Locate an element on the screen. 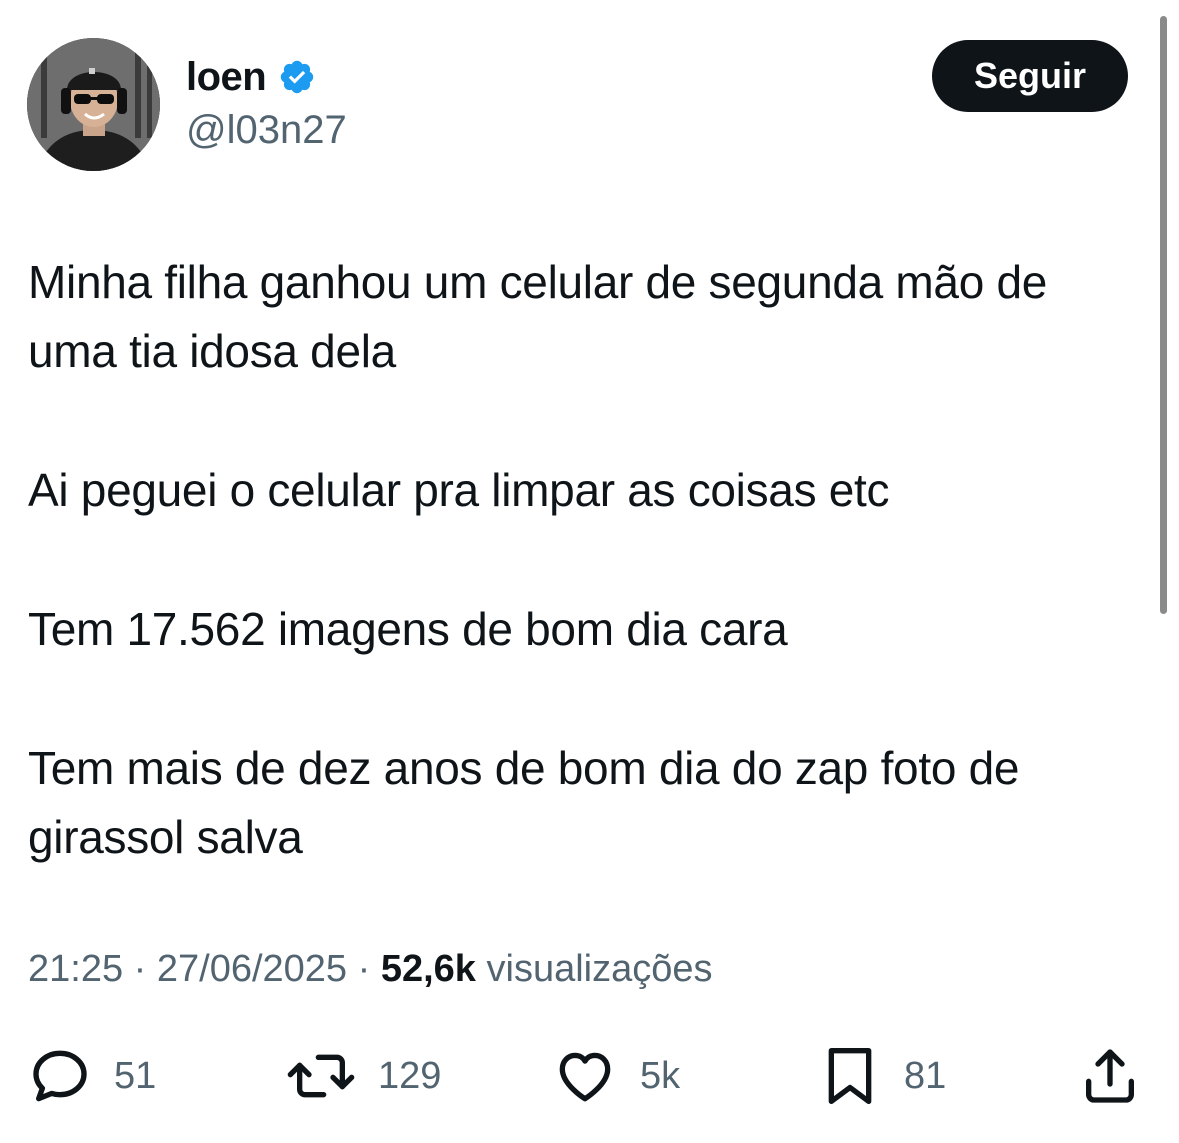 The width and height of the screenshot is (1179, 1143). tweet-paragraph: Tem 17.562 imagens de bom dia cara is located at coordinates (408, 629).